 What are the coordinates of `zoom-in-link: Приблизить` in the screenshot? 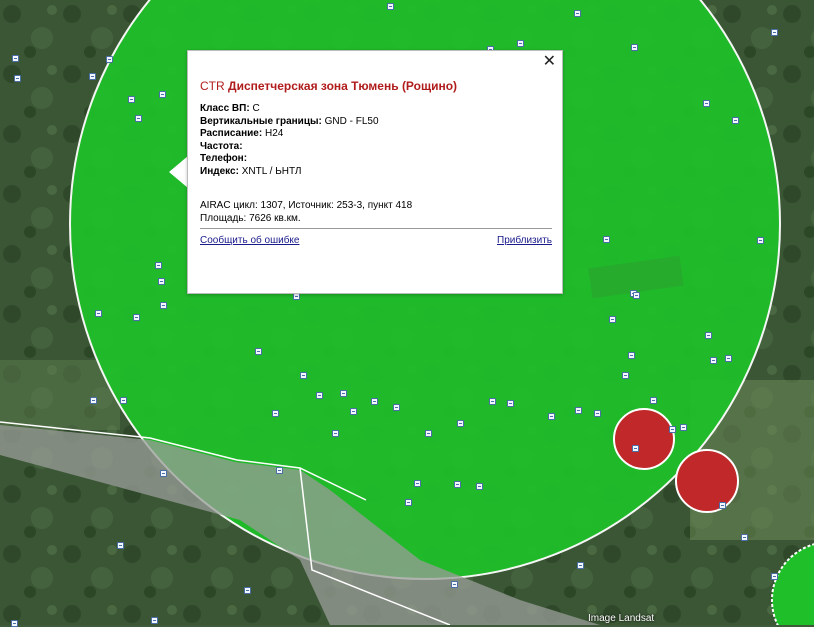 It's located at (524, 240).